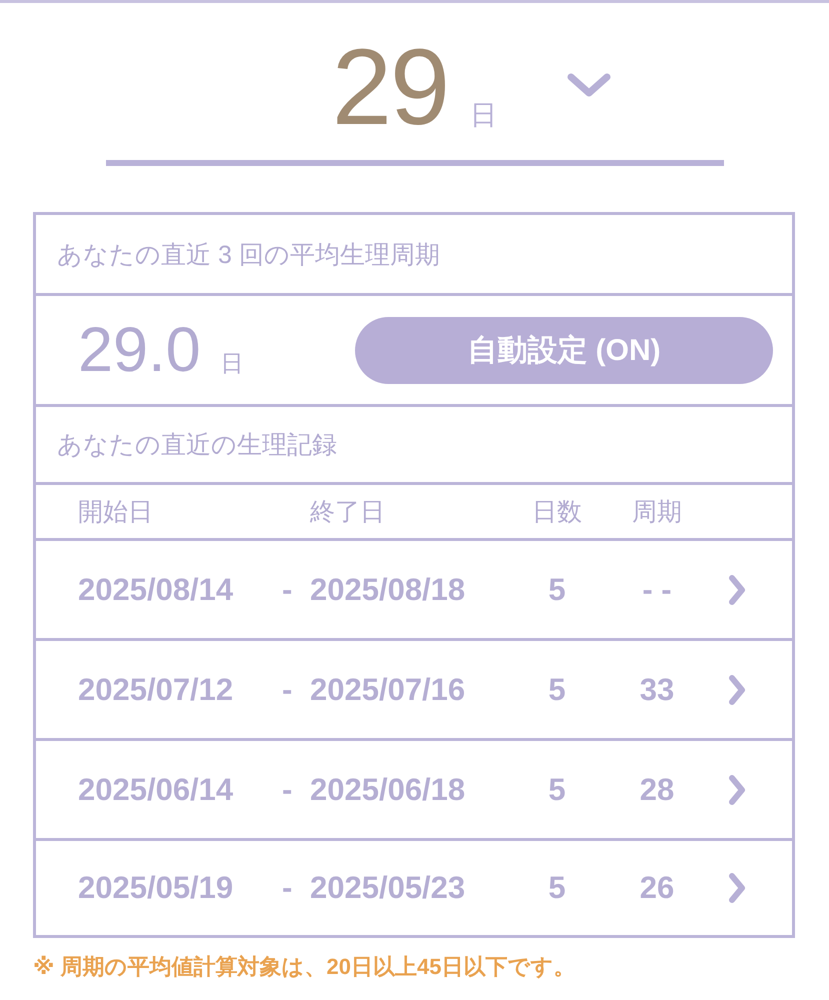  I want to click on cycle-cell: 28, so click(657, 790).